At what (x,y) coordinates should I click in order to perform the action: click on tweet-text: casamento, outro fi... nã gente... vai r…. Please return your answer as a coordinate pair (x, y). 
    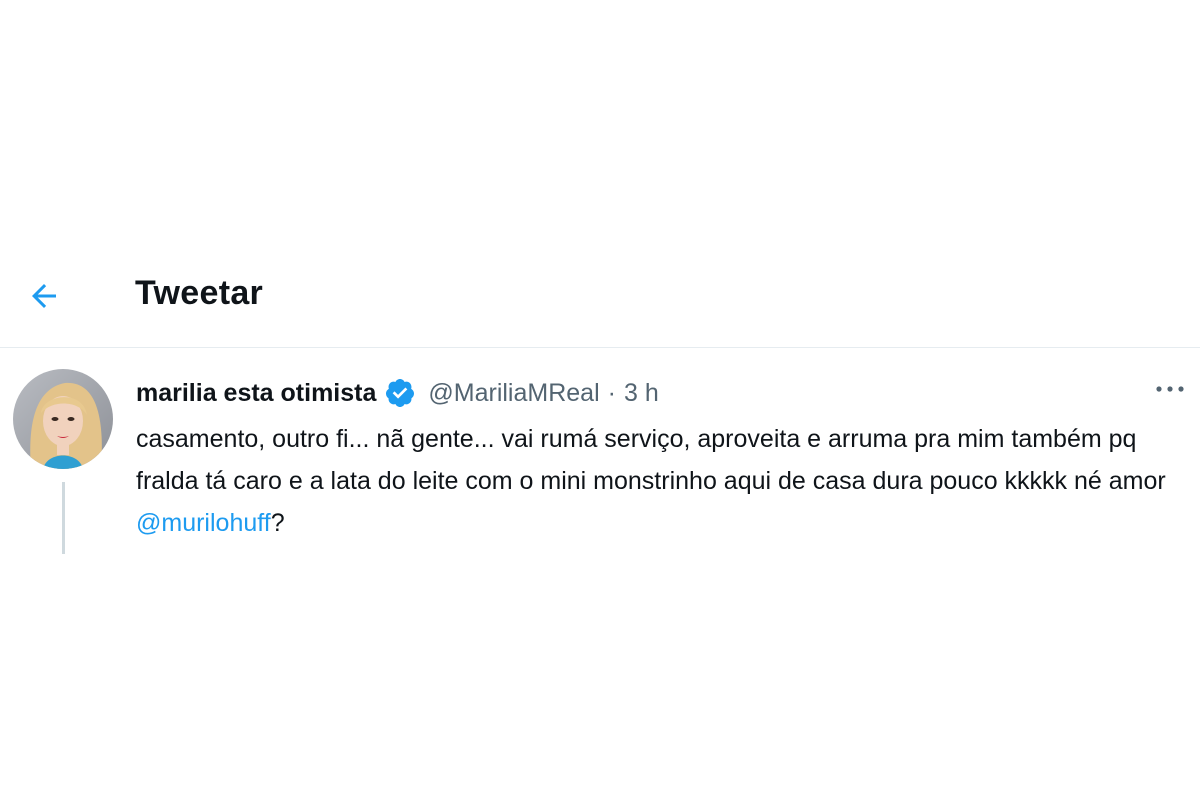
    Looking at the image, I should click on (661, 481).